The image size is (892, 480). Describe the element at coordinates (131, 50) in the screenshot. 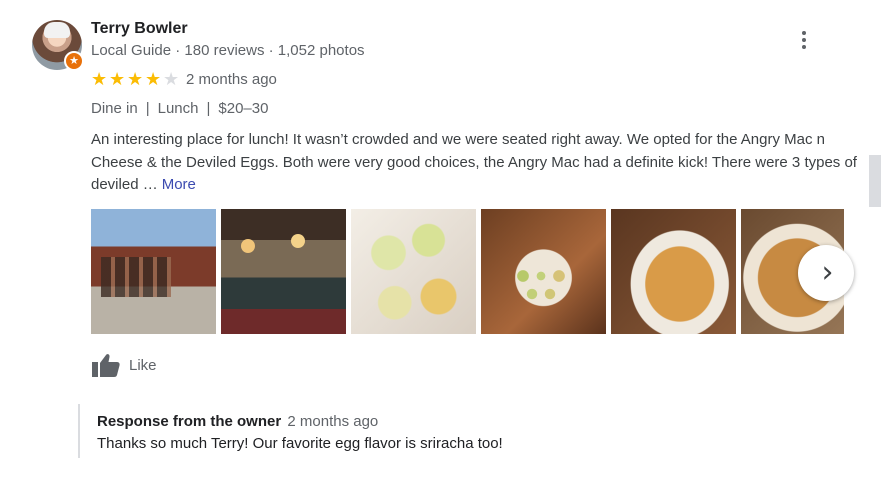

I see `local-guide-label: Local Guide` at that location.